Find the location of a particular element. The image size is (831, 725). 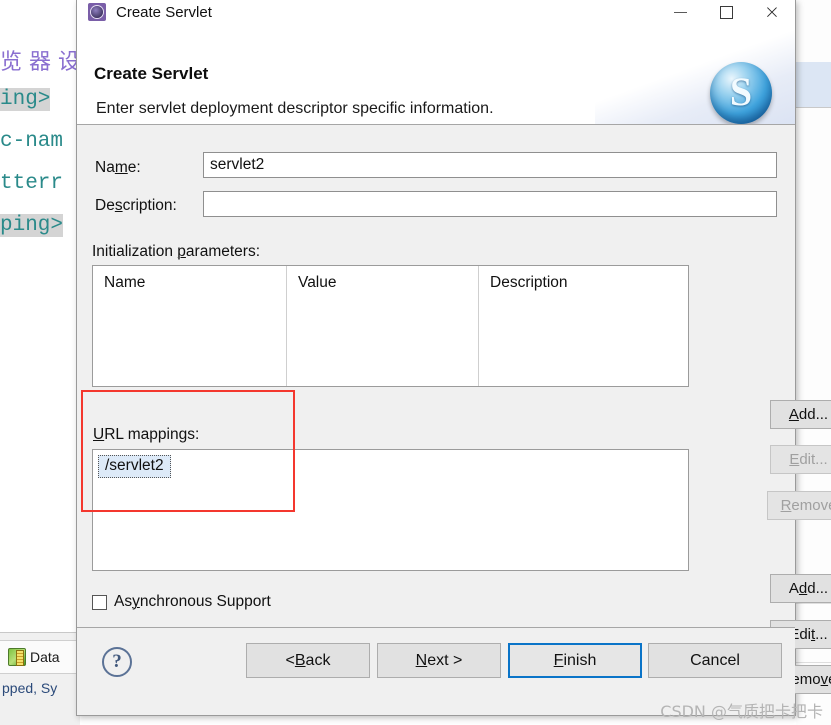

name-label-pre: Na is located at coordinates (105, 167).